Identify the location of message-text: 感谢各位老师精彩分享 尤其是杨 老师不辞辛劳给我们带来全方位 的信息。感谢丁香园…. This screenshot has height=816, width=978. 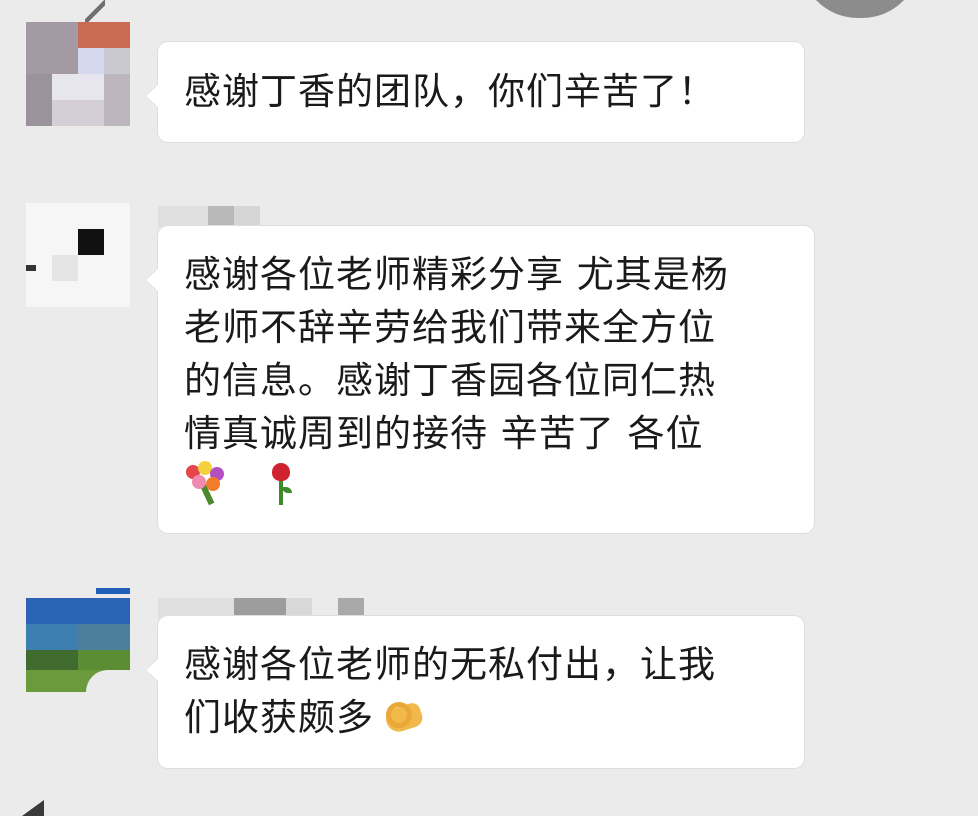
(456, 354).